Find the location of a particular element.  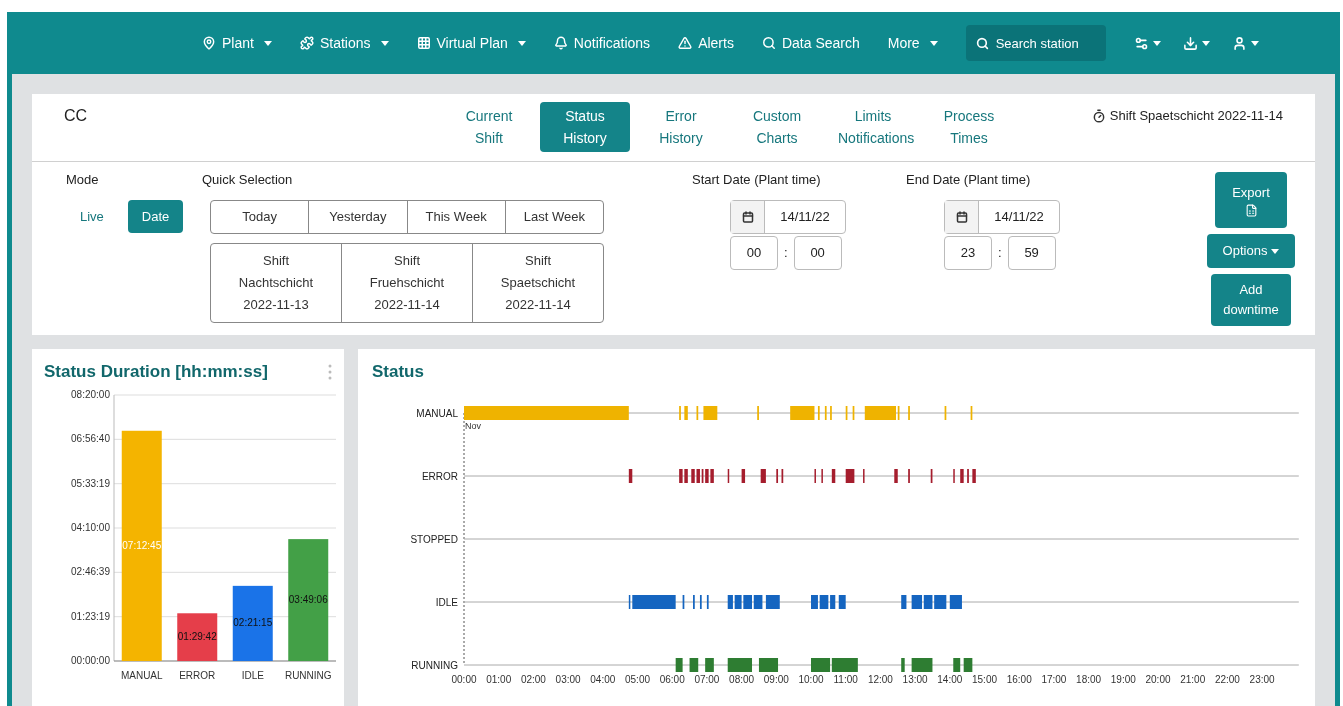

nav-menu-item: Data Search is located at coordinates (810, 43).